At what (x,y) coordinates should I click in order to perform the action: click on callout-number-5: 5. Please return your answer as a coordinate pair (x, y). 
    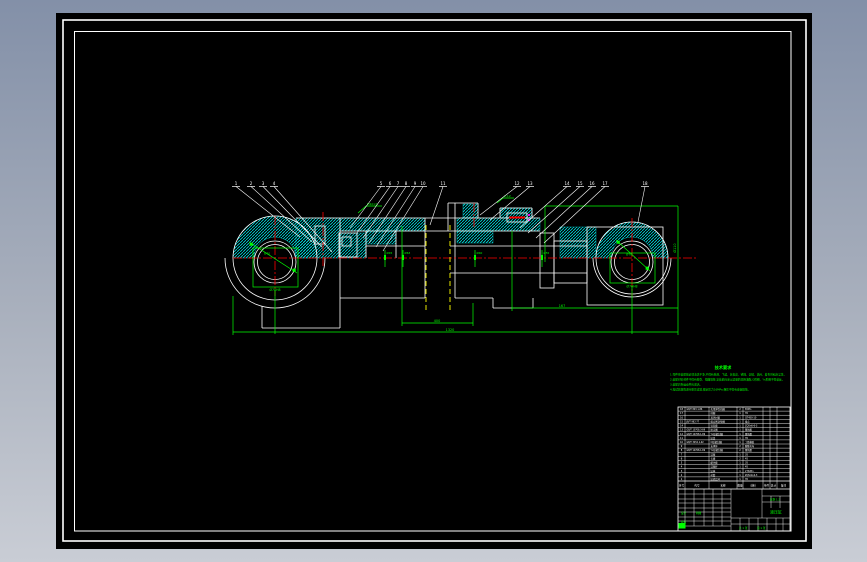
    Looking at the image, I should click on (381, 183).